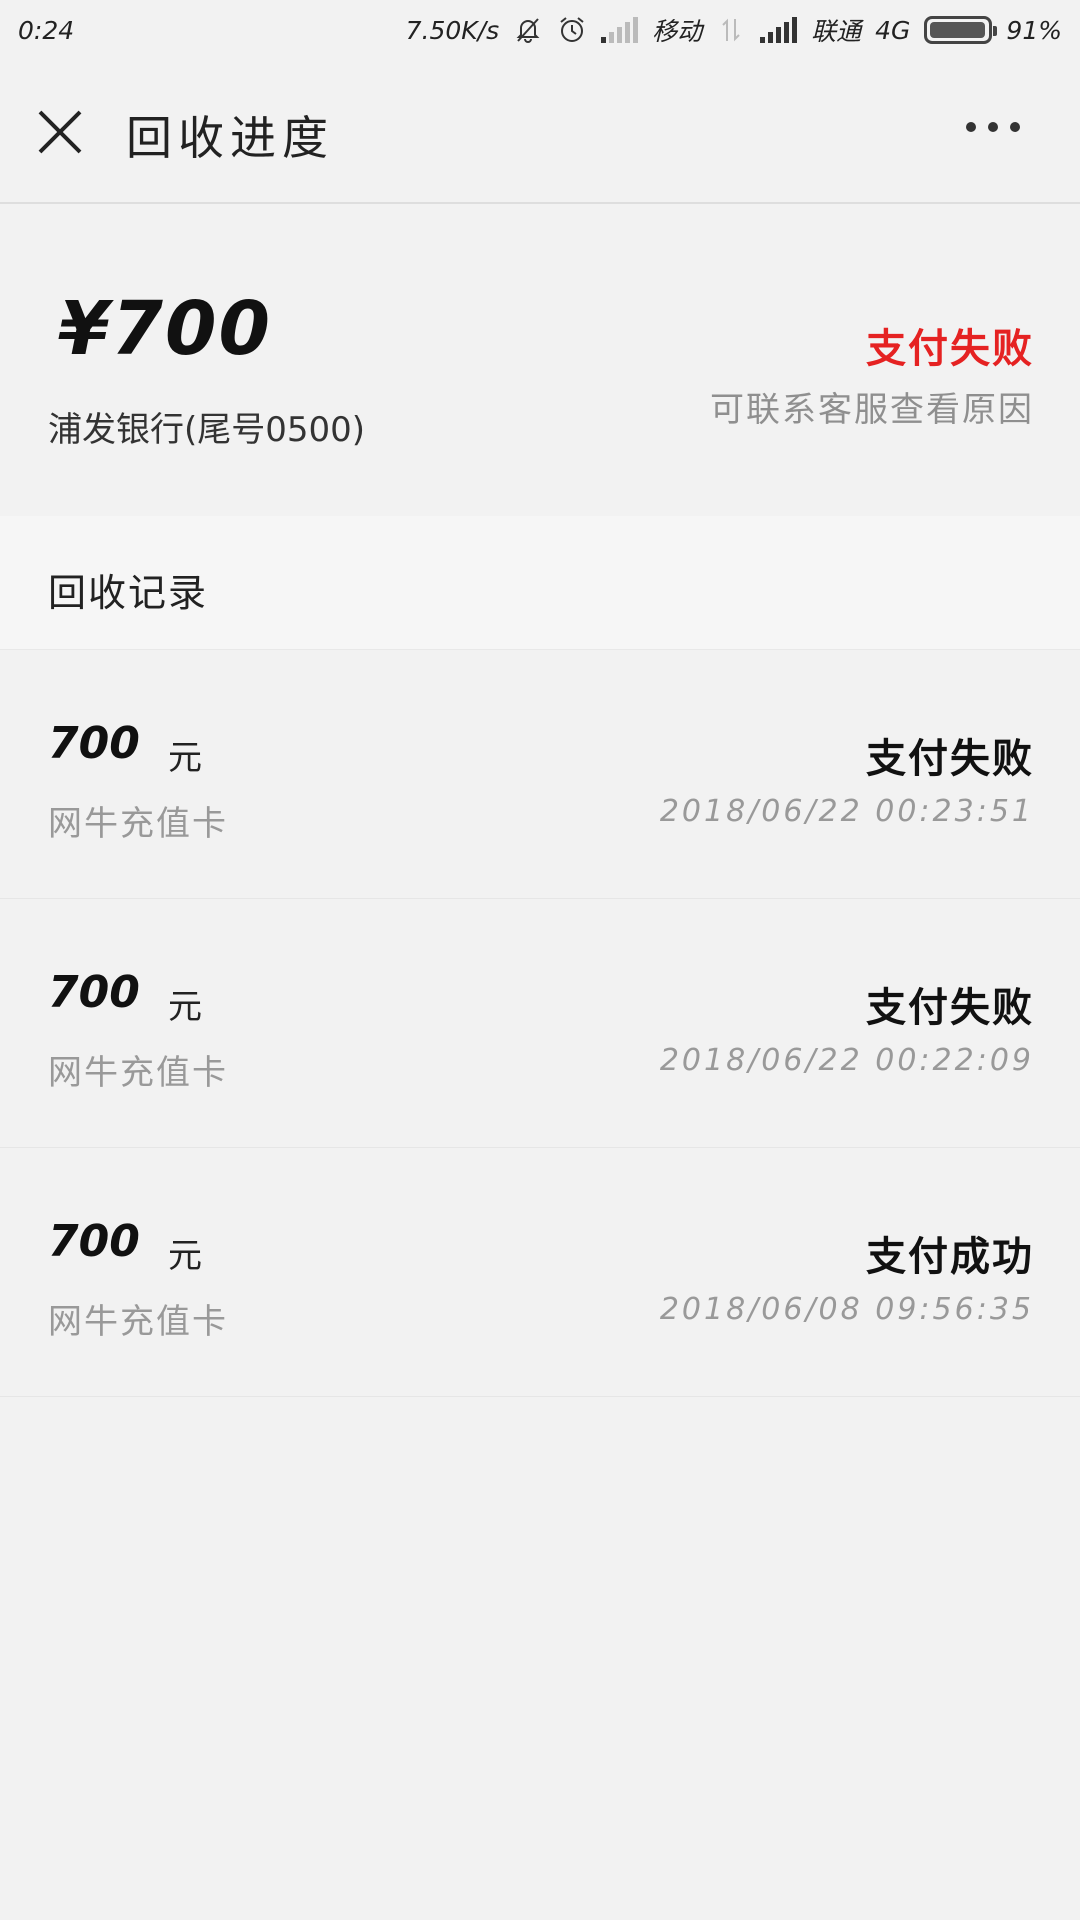 This screenshot has width=1080, height=1920. I want to click on bank-account: 浦发银行(尾号0500), so click(207, 430).